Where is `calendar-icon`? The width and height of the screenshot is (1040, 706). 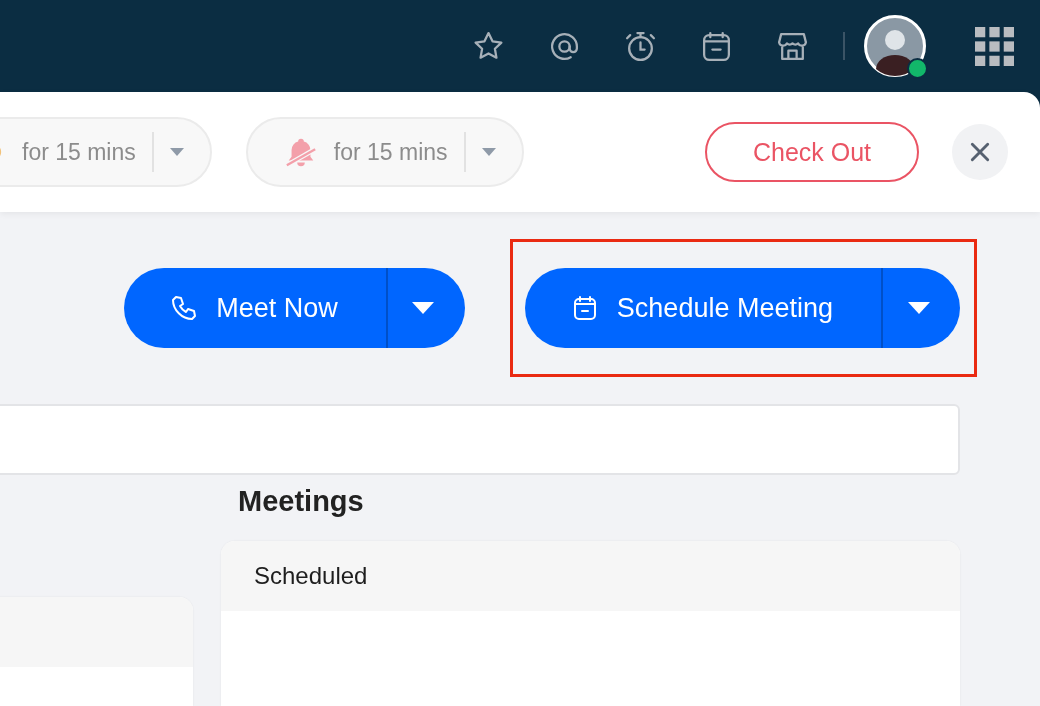
calendar-icon is located at coordinates (716, 46).